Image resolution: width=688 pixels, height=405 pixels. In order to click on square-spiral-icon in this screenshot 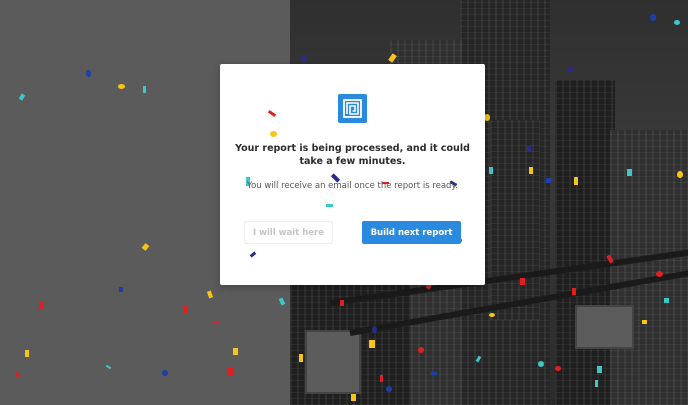, I will do `click(352, 108)`.